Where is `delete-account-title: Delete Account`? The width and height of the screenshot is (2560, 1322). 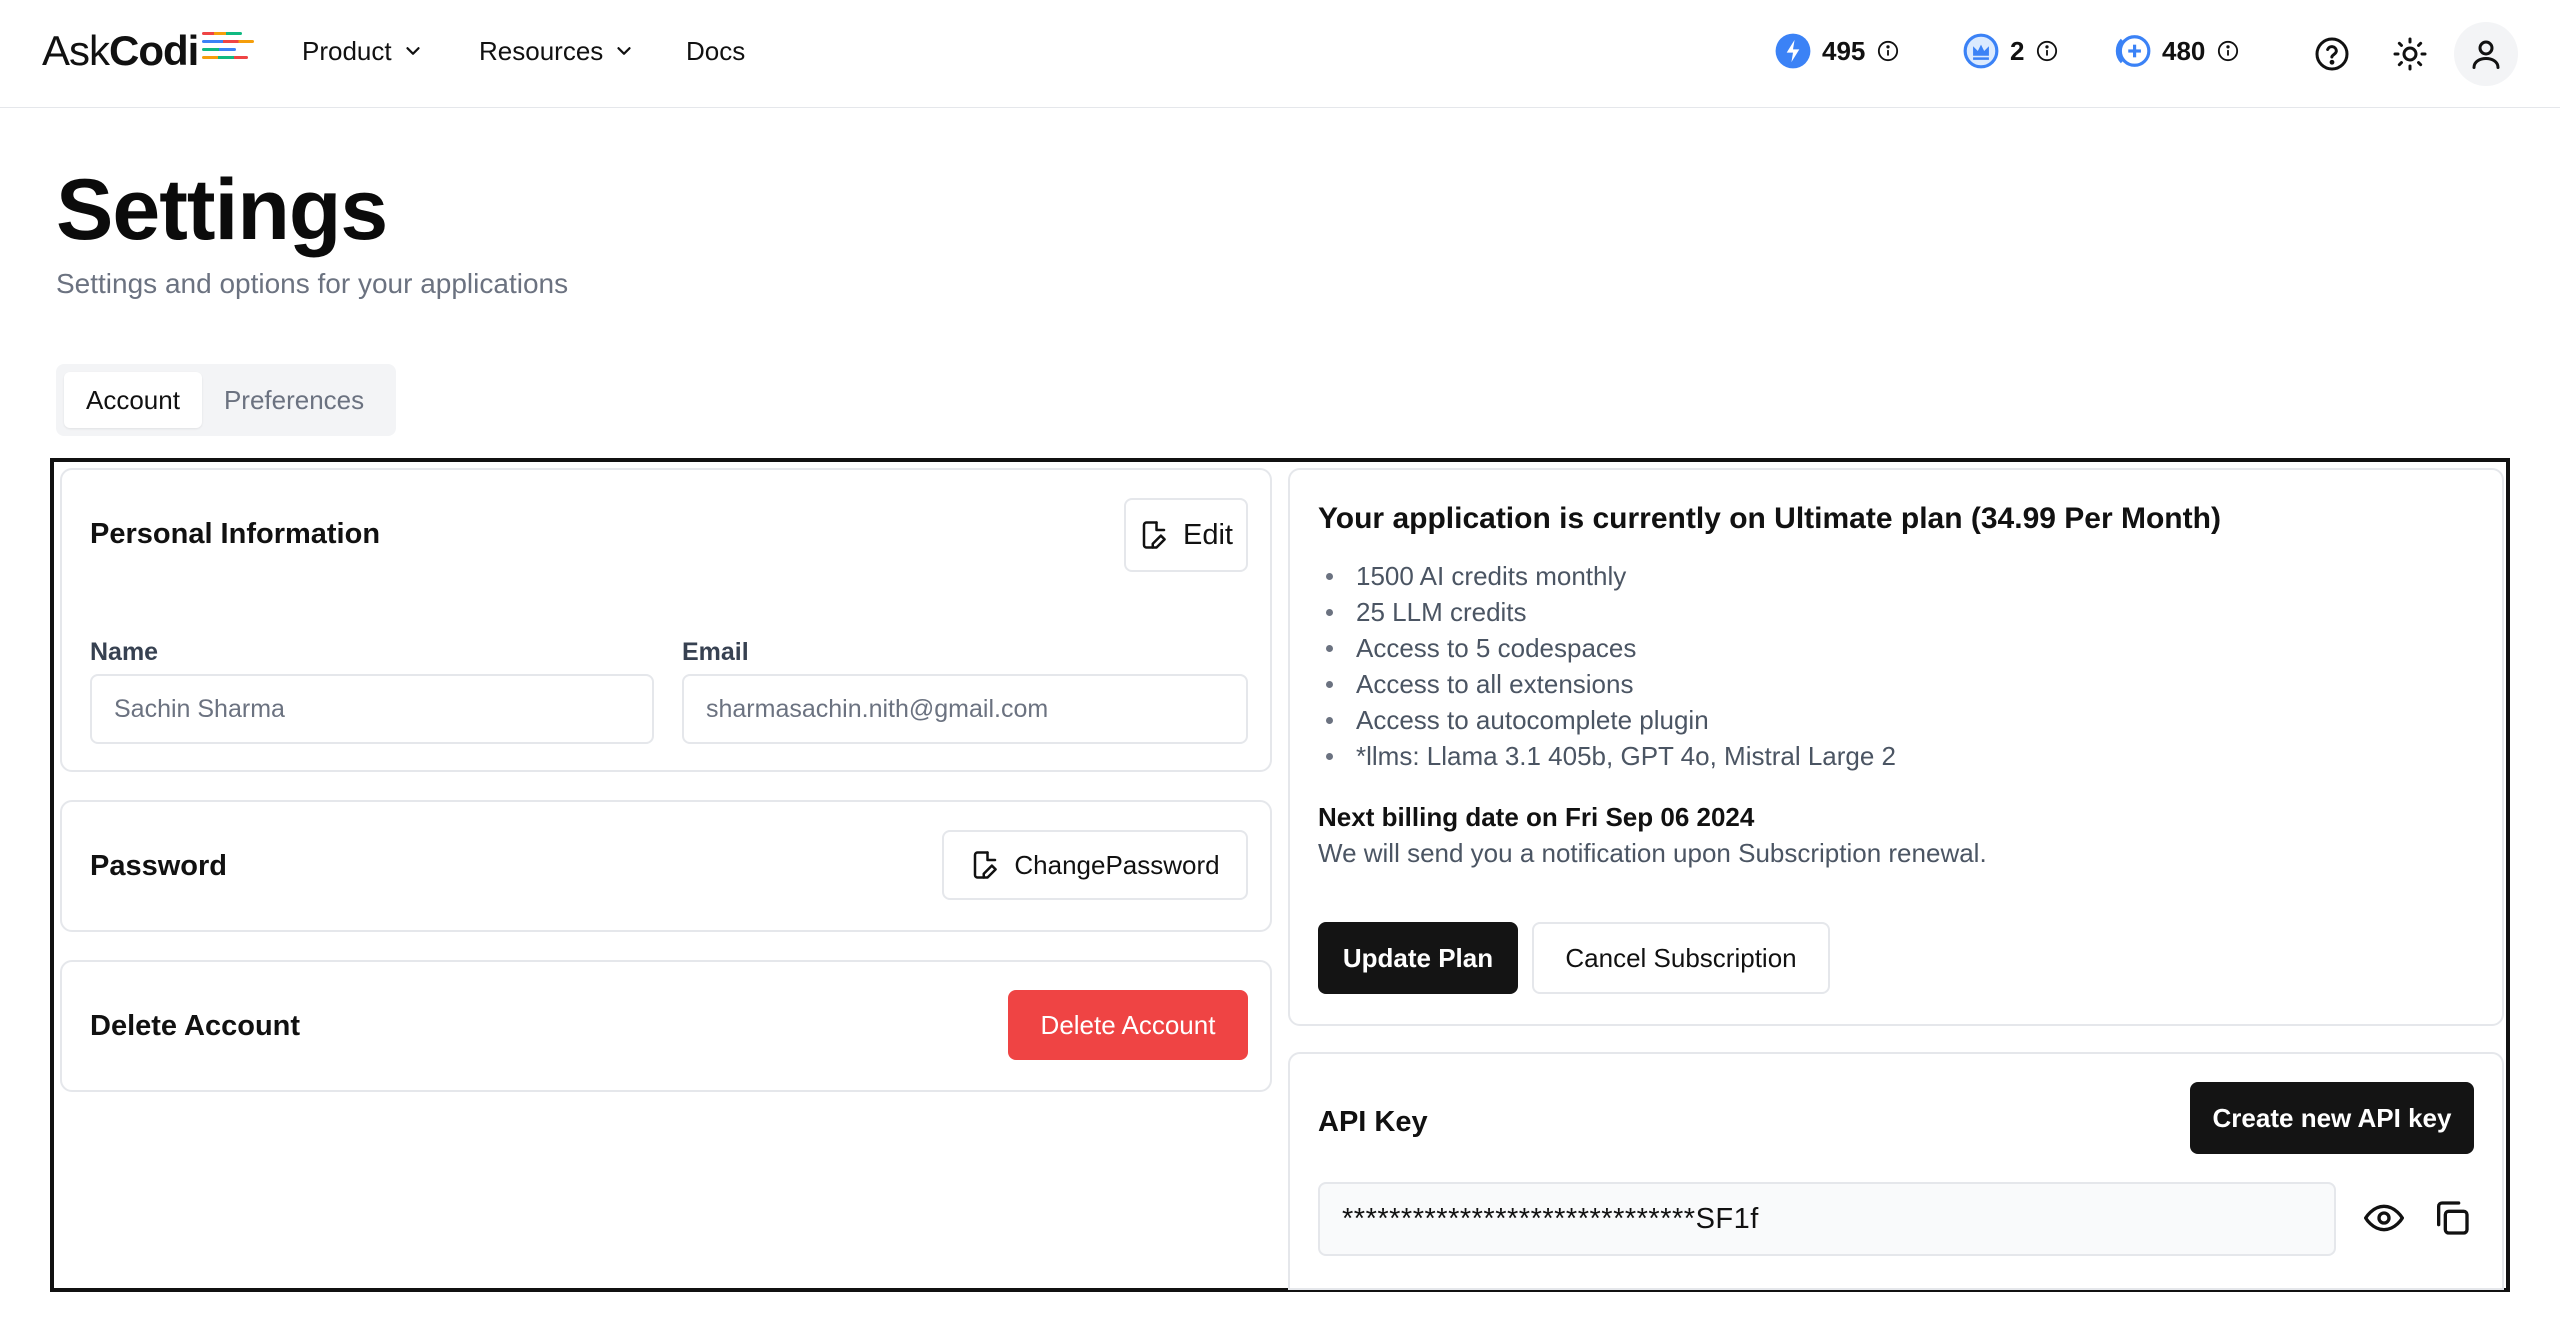
delete-account-title: Delete Account is located at coordinates (195, 1026).